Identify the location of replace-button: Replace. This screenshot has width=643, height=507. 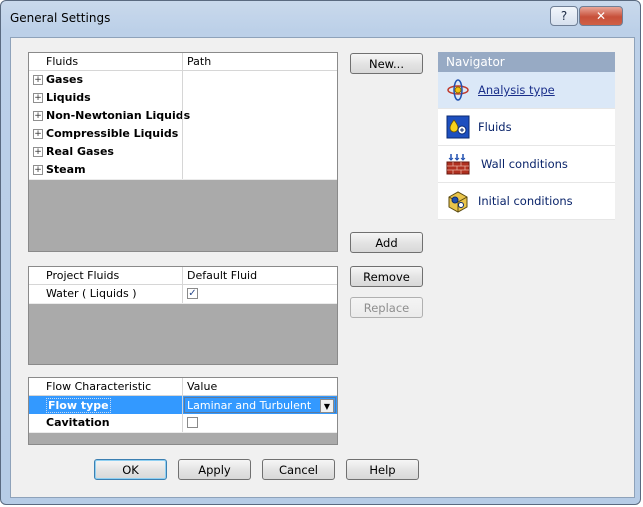
(386, 307).